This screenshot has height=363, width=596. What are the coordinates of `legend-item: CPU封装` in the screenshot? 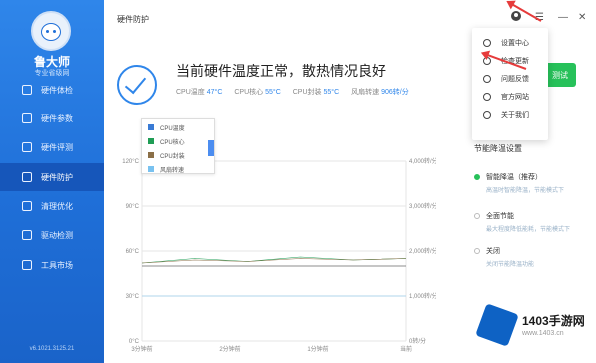 It's located at (178, 155).